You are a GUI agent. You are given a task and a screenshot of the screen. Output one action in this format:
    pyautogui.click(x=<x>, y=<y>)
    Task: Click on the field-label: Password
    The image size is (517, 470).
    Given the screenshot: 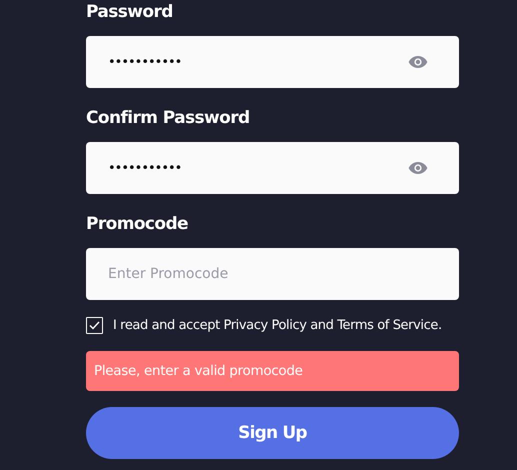 What is the action you would take?
    pyautogui.click(x=130, y=12)
    